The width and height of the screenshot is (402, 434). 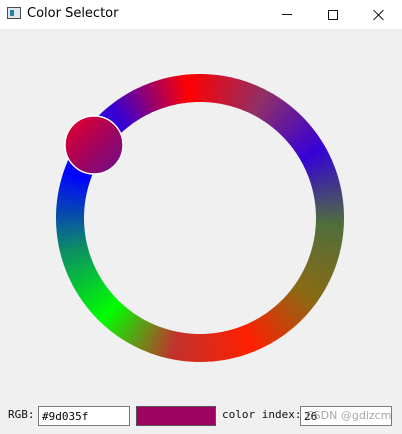 What do you see at coordinates (346, 416) in the screenshot?
I see `color-index-input` at bounding box center [346, 416].